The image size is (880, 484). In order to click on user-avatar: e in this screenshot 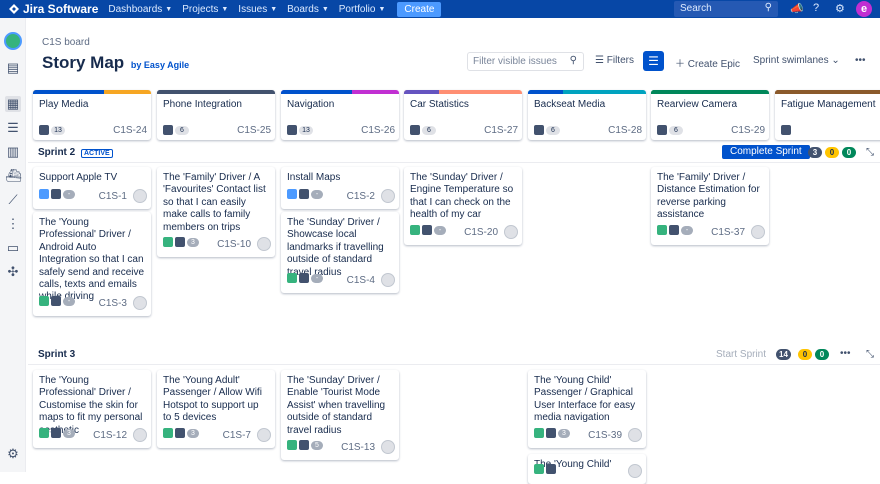, I will do `click(864, 9)`.